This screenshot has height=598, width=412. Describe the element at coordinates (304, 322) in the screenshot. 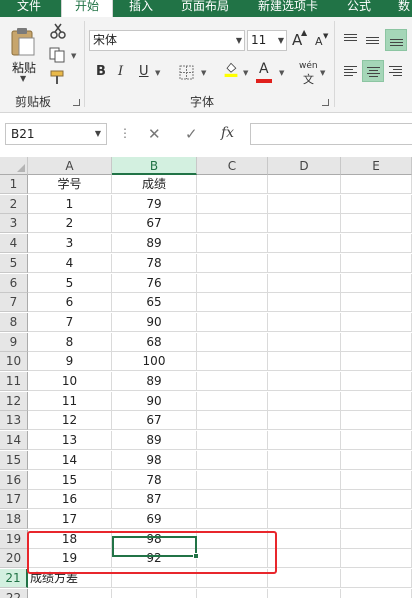

I see `cell-d8` at that location.